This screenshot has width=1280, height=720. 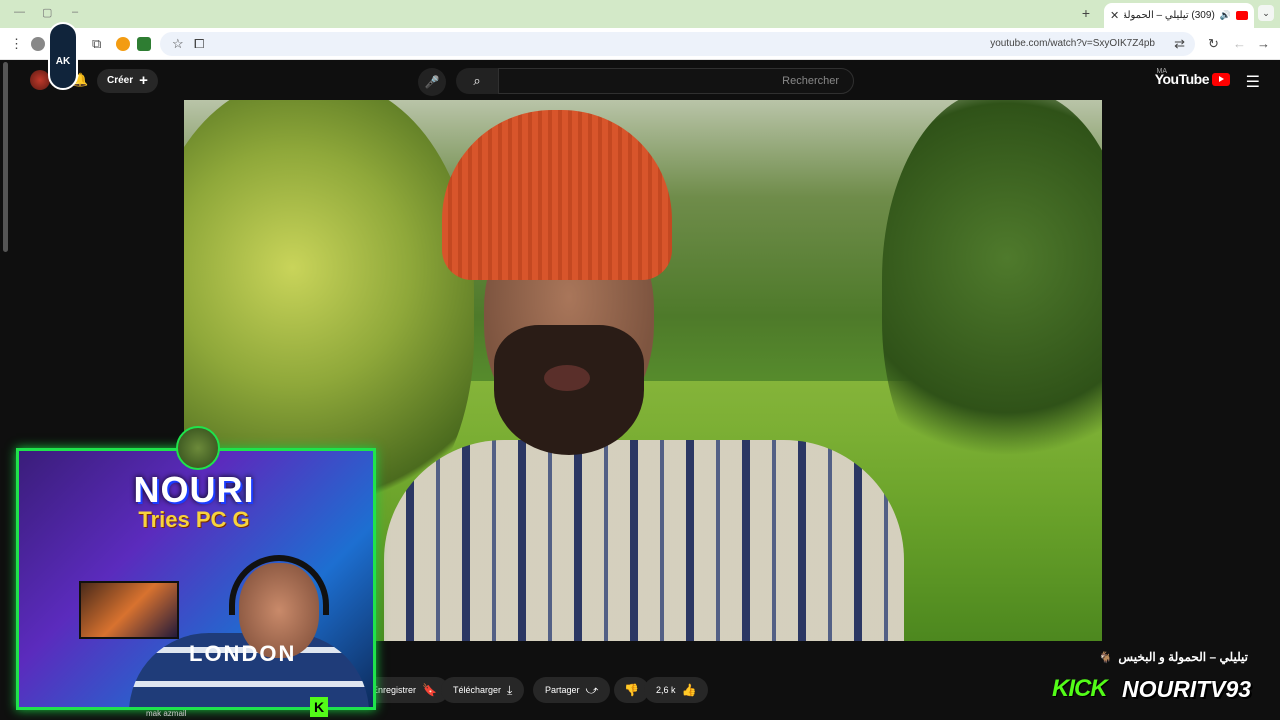 What do you see at coordinates (96, 44) in the screenshot?
I see `extensions-icon: ⧉` at bounding box center [96, 44].